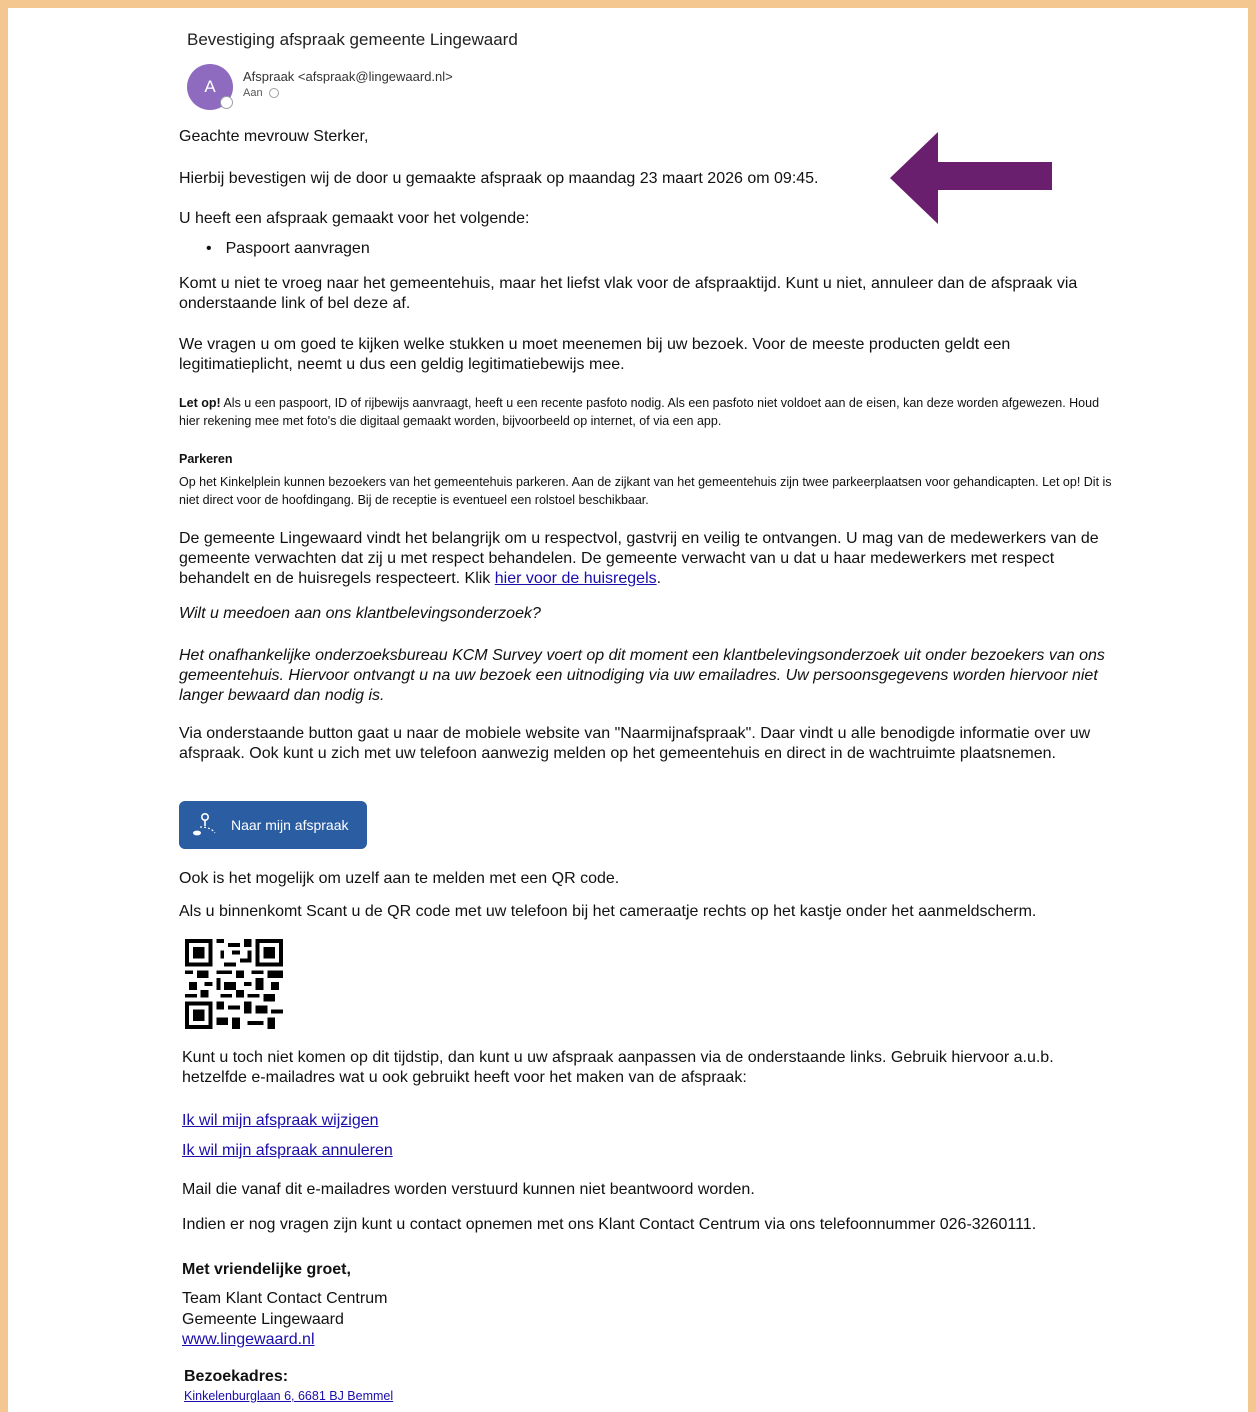  Describe the element at coordinates (248, 1339) in the screenshot. I see `website-link: www.lingewaard.nl` at that location.